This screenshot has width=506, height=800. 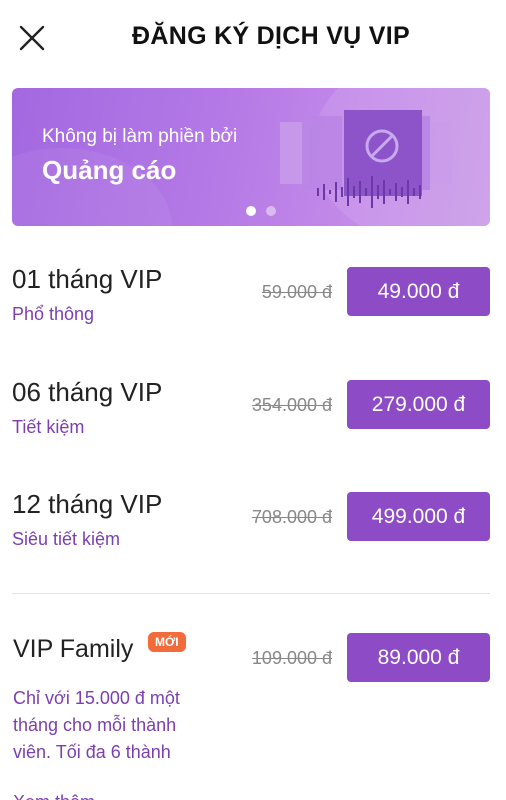 I want to click on buy-plan-button: 279.000 đ, so click(x=418, y=404).